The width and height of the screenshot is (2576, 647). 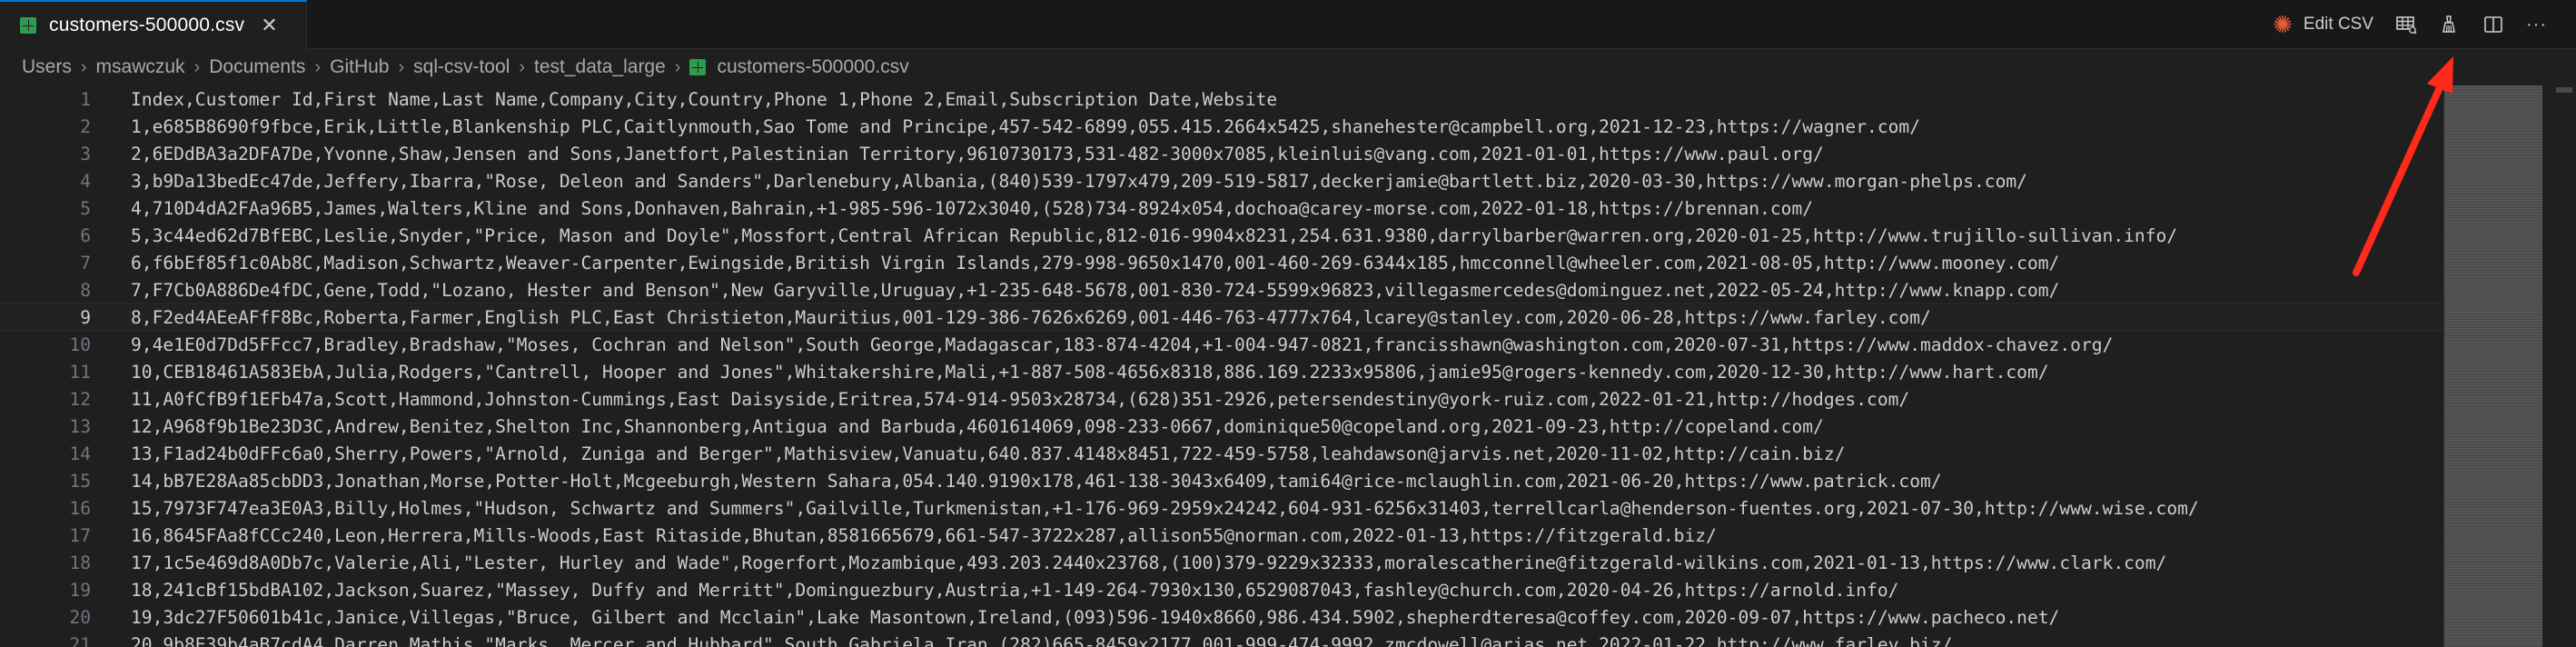 I want to click on broom-icon, so click(x=2448, y=24).